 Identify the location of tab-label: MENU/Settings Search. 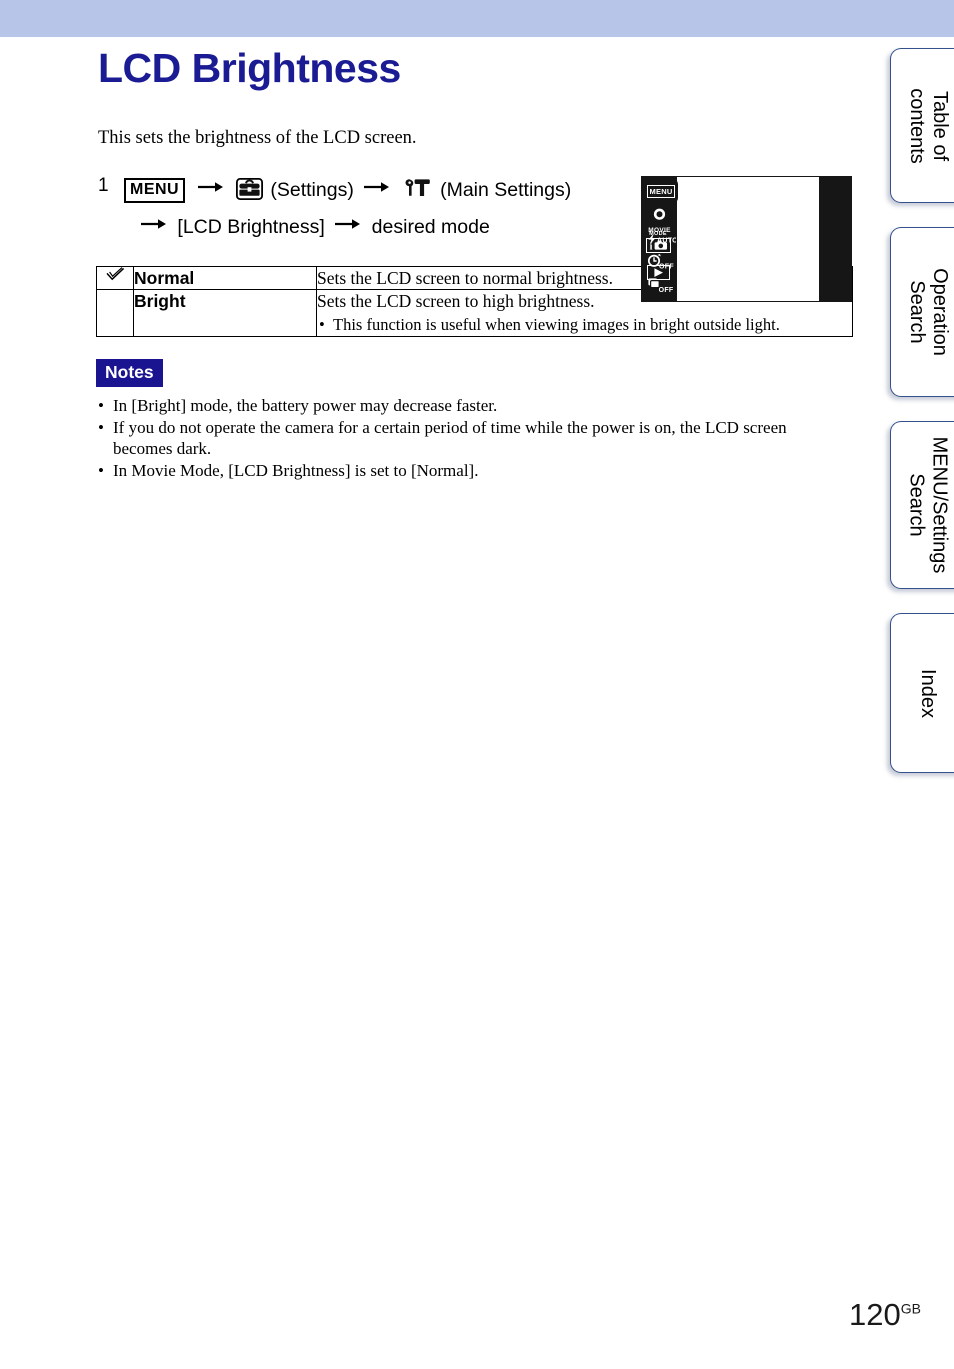
(928, 505).